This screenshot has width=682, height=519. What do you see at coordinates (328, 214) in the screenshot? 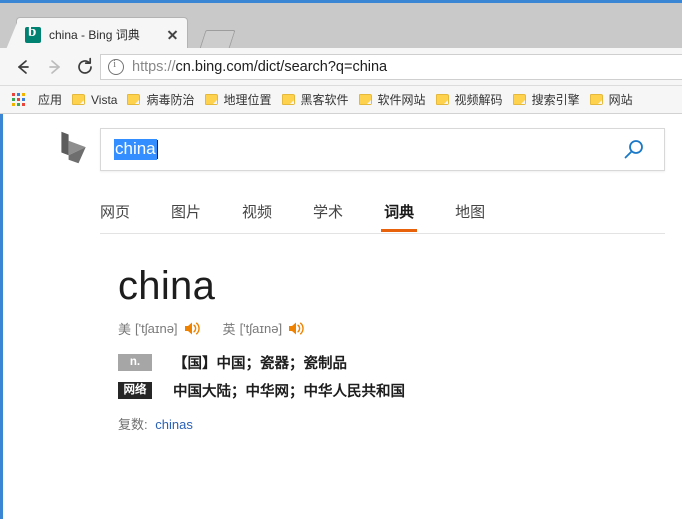
I see `tab-academic: 学术` at bounding box center [328, 214].